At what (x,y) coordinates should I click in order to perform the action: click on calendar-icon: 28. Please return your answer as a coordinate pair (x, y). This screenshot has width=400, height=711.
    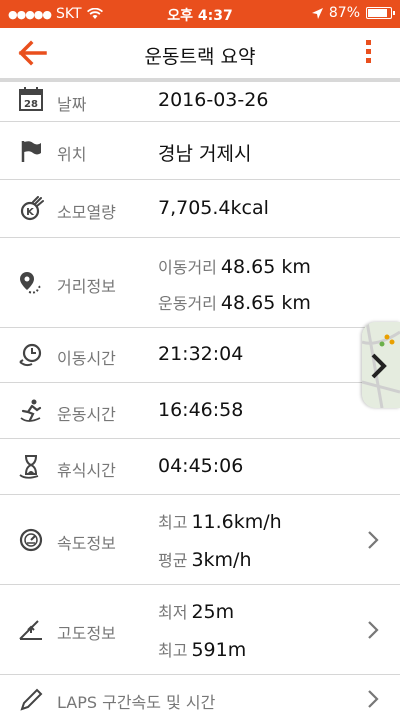
    Looking at the image, I should click on (31, 99).